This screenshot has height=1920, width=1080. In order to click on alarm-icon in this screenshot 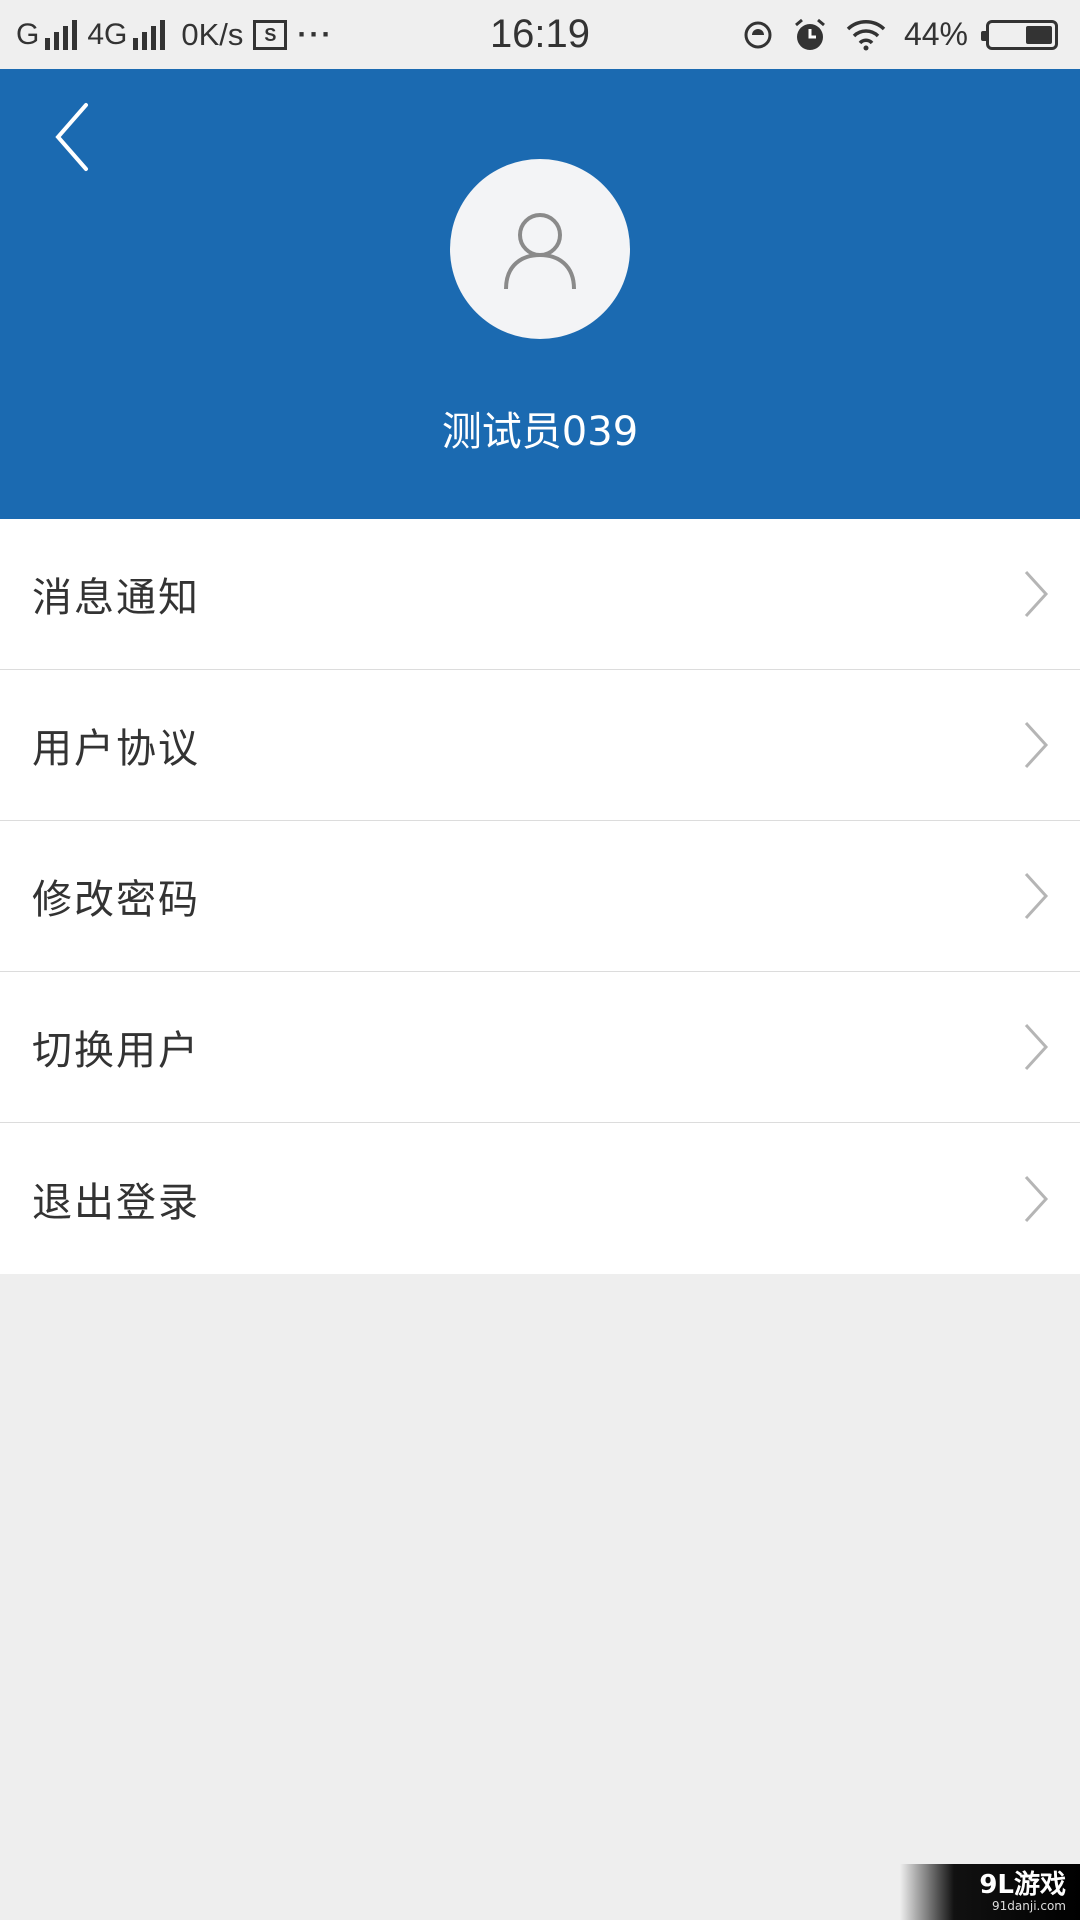, I will do `click(809, 34)`.